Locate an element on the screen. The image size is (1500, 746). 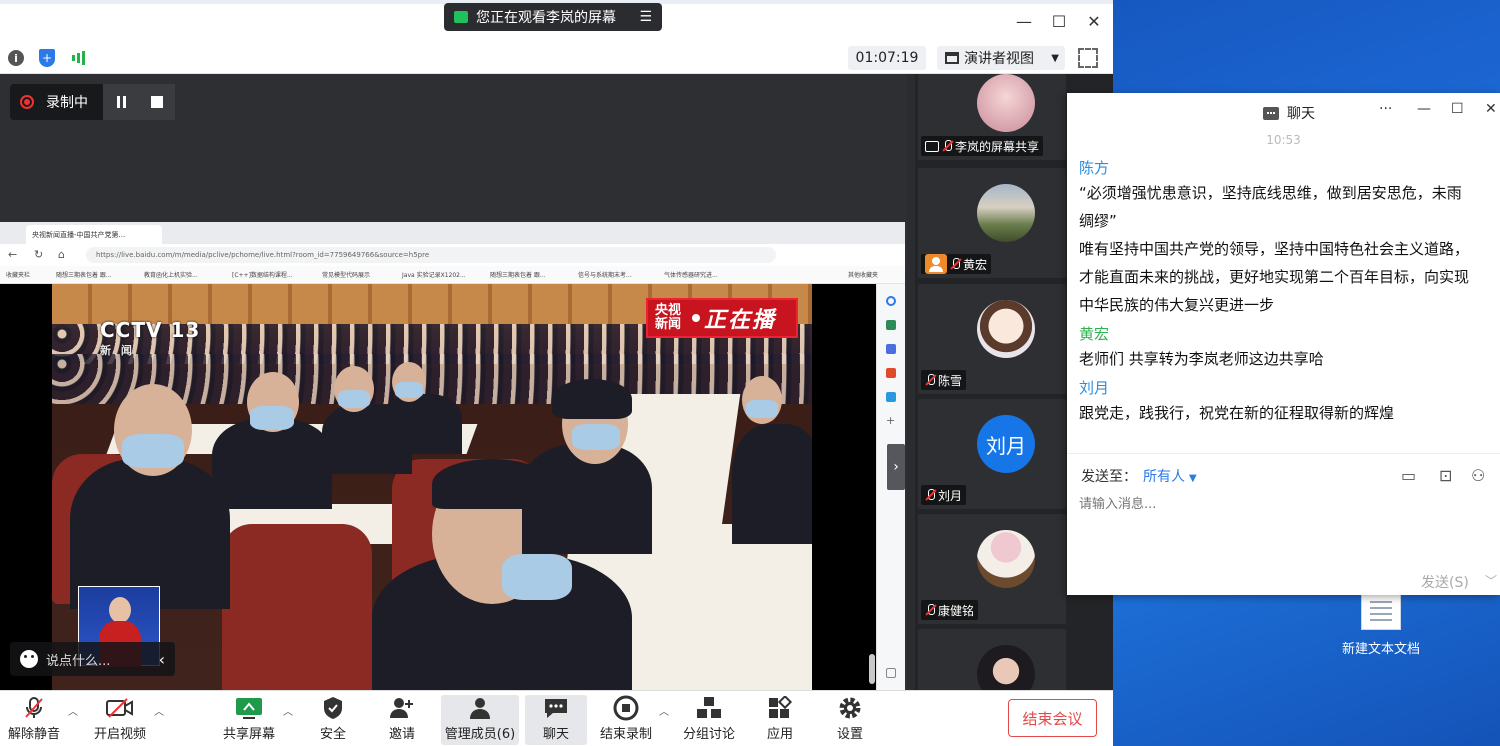
outlook-icon is located at coordinates (891, 397).